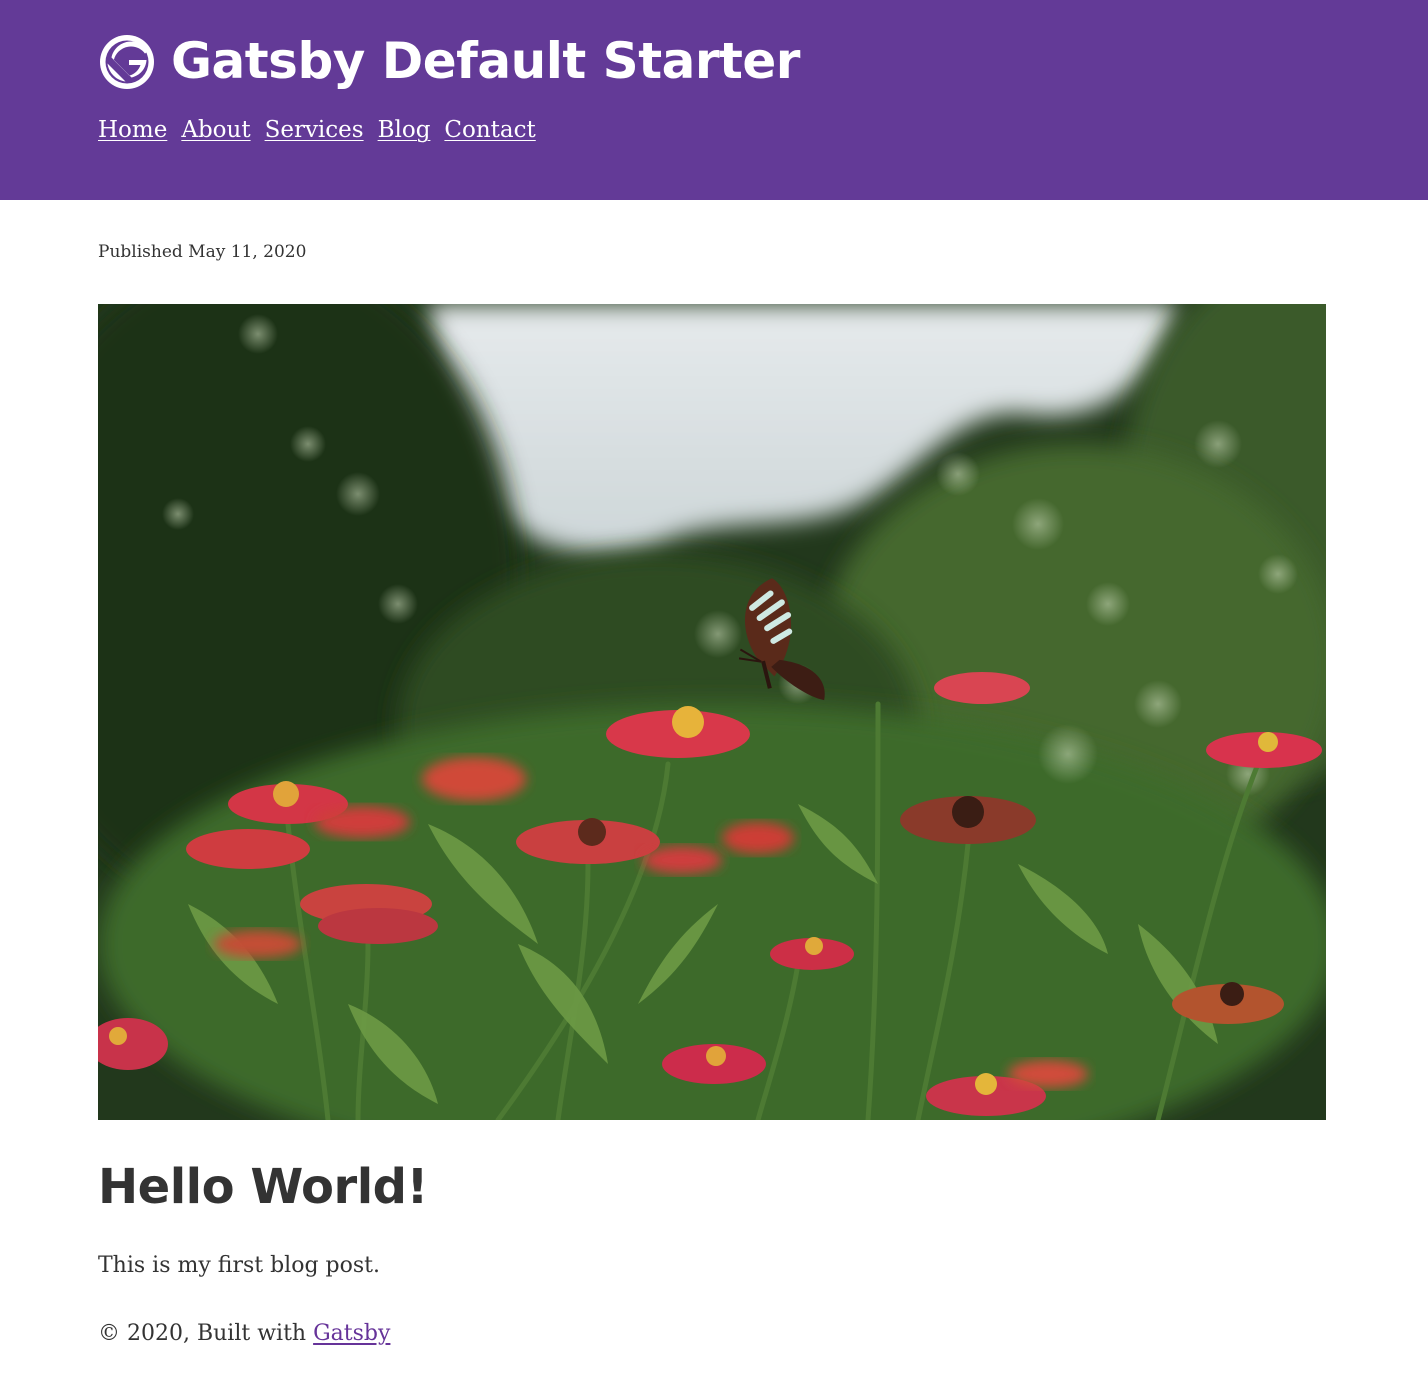  I want to click on nav-link-services: Services, so click(314, 130).